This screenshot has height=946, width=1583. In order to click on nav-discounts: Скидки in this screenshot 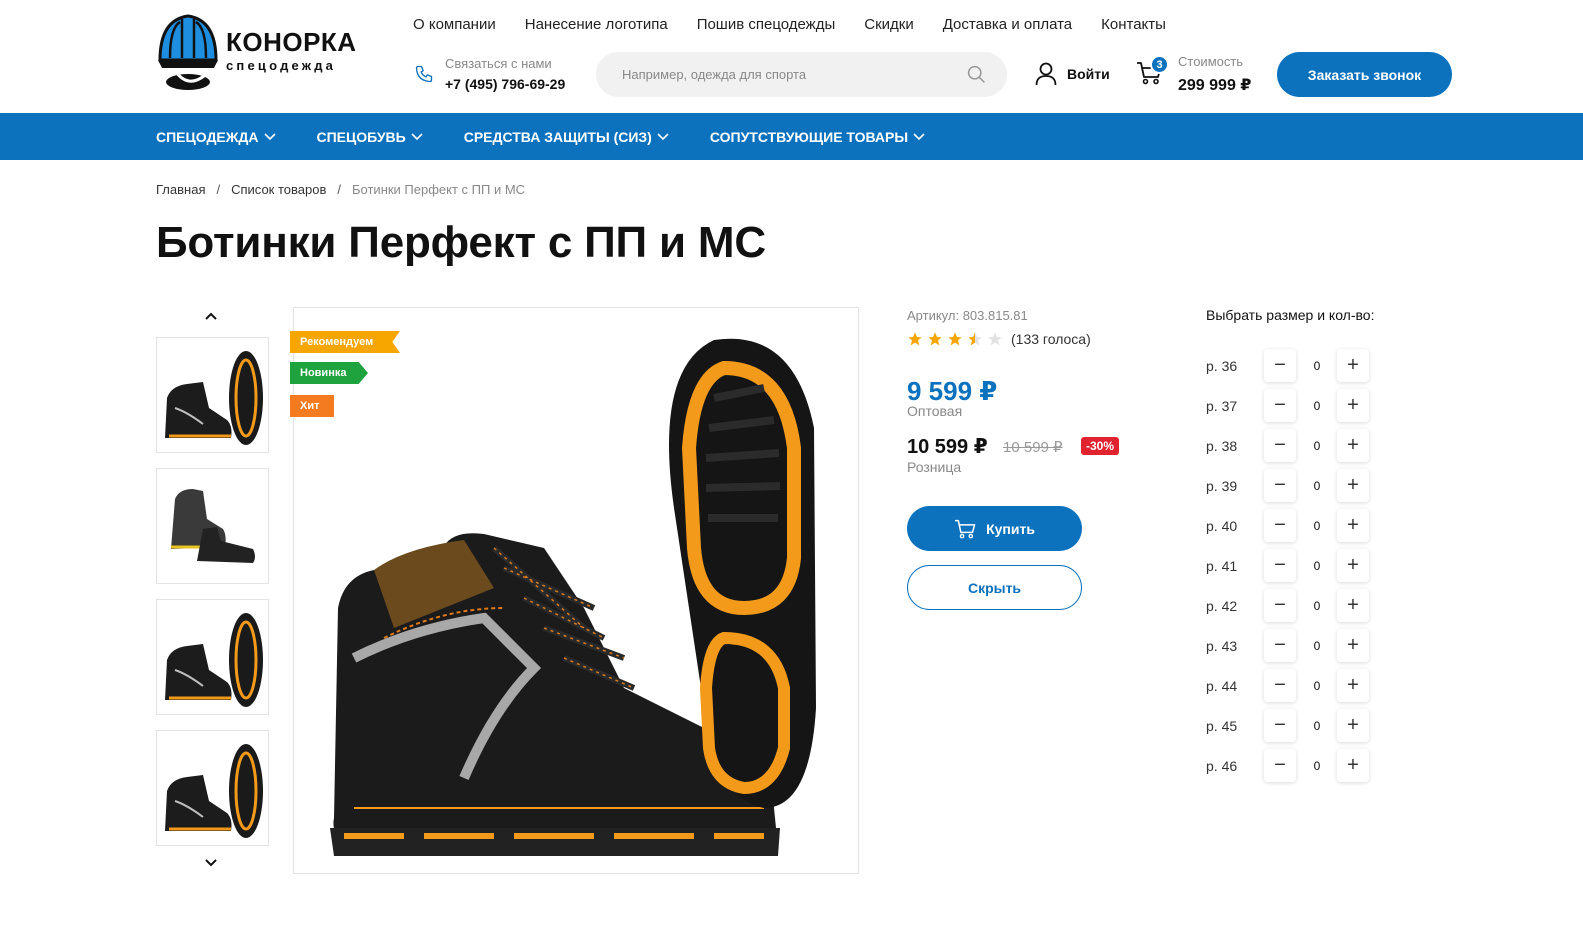, I will do `click(888, 24)`.